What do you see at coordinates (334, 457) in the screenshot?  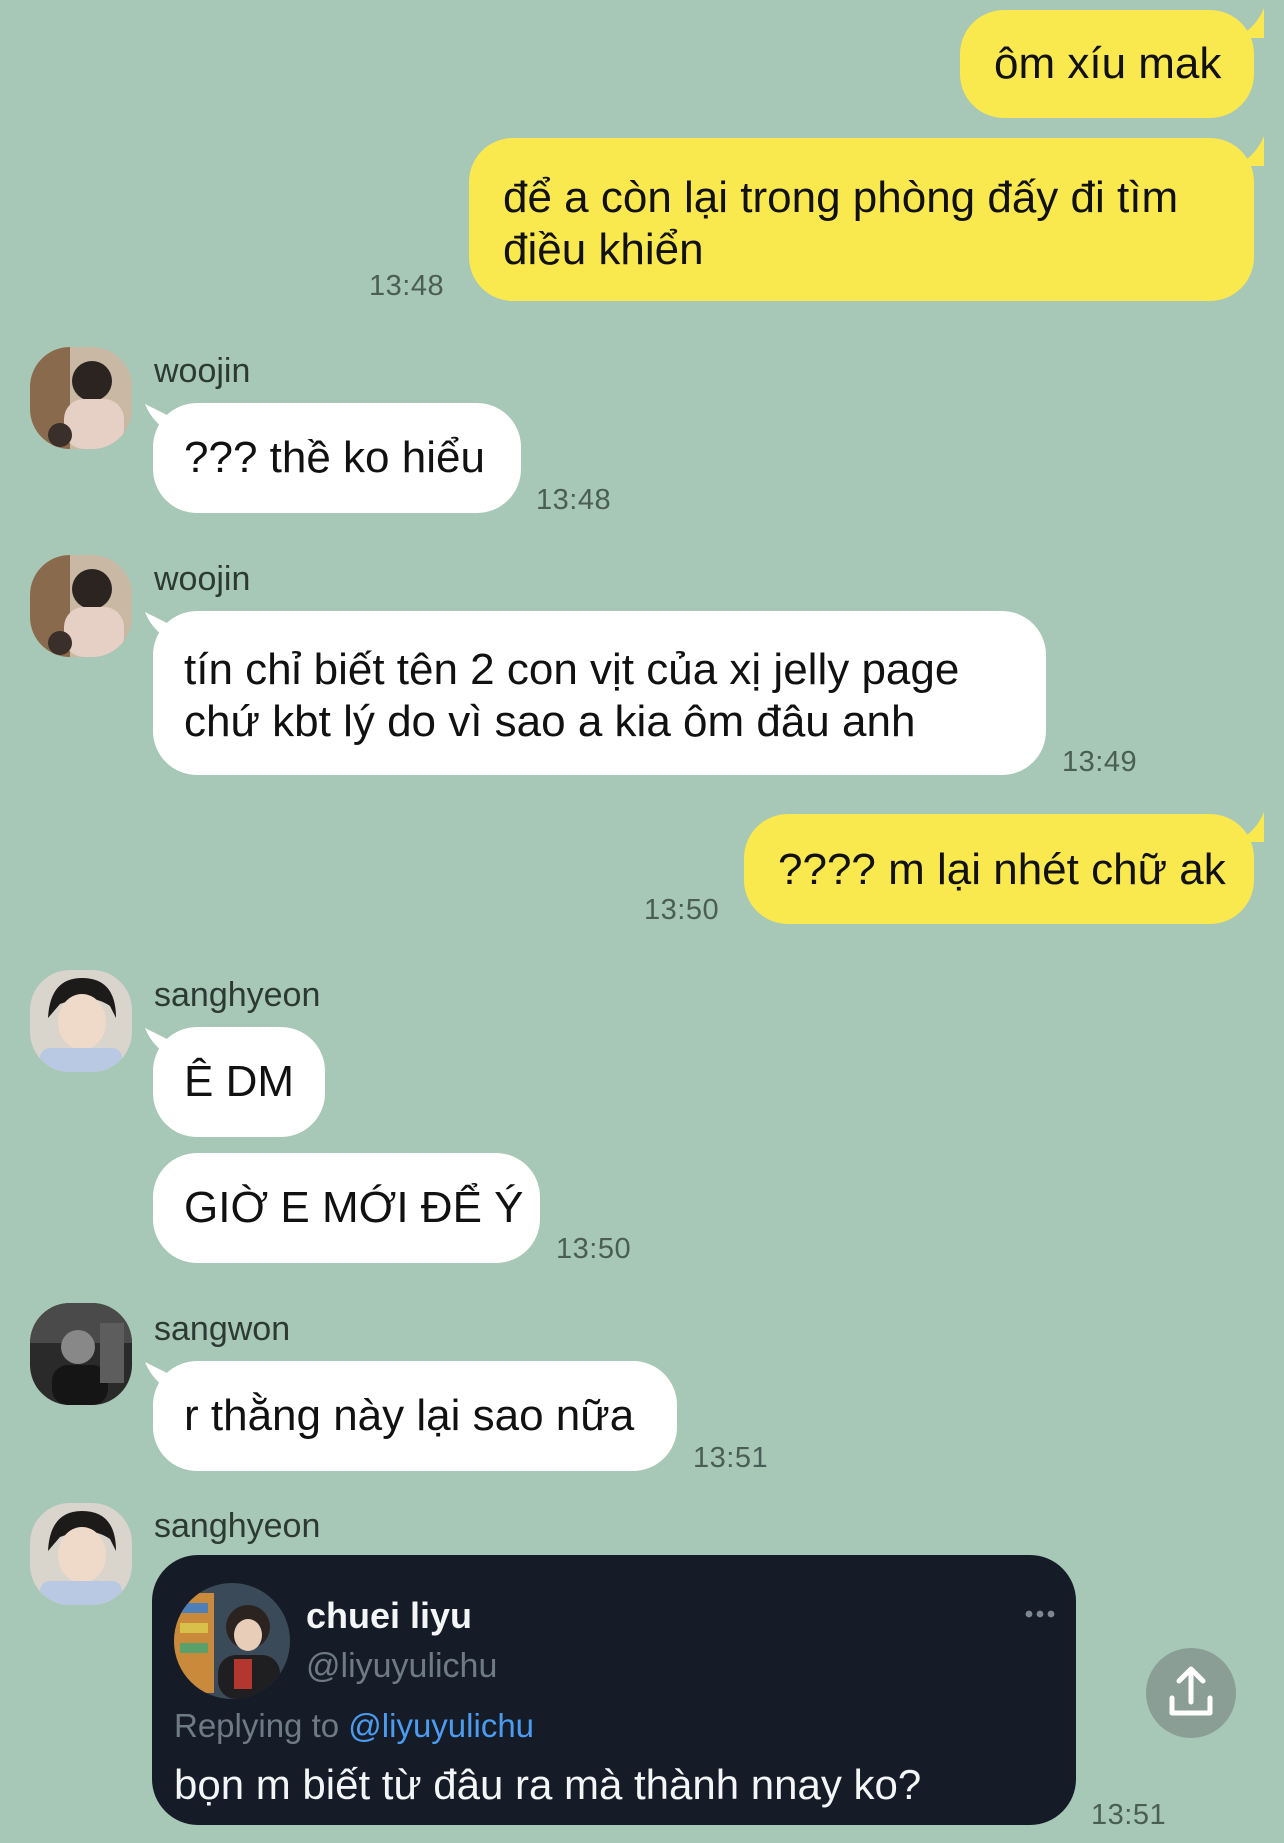 I see `message-text: ??? thề ko hiểu` at bounding box center [334, 457].